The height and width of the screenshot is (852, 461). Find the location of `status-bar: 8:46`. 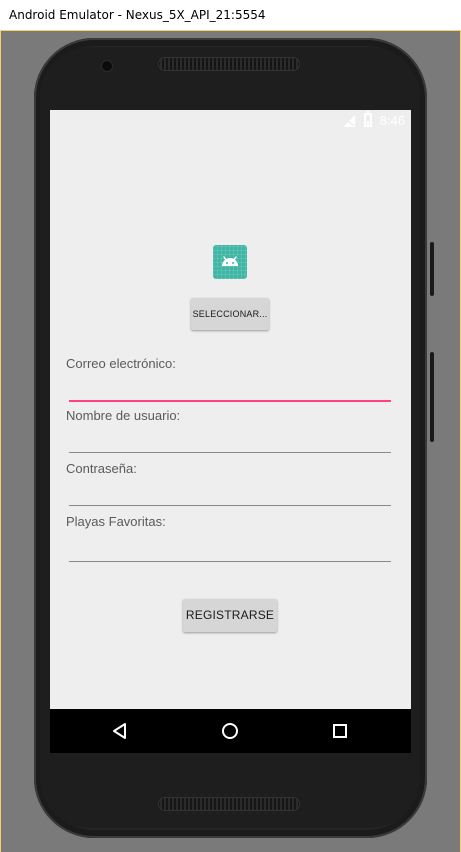

status-bar: 8:46 is located at coordinates (230, 121).